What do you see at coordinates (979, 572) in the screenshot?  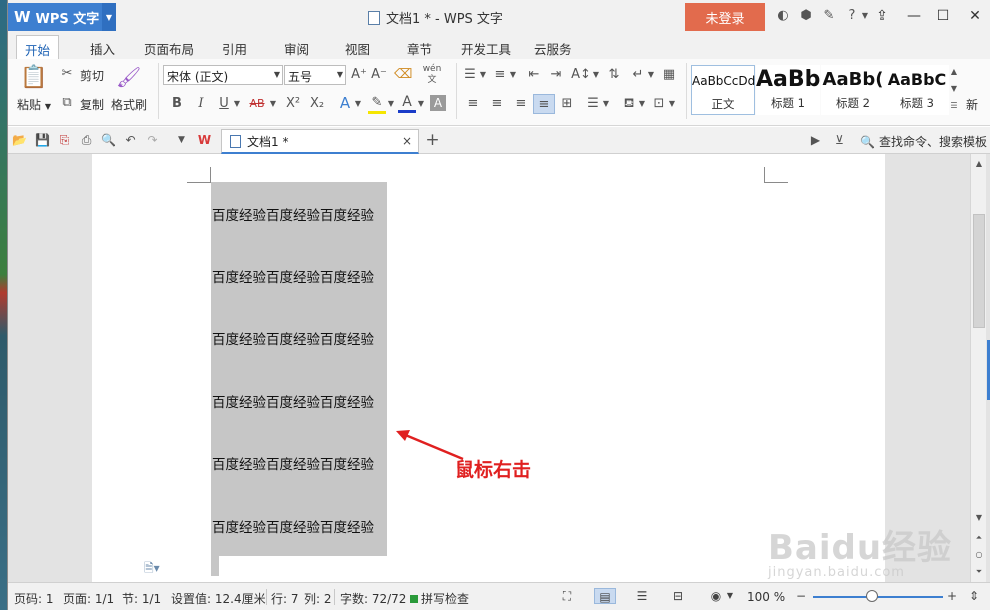 I see `next-page-icon: ⏷` at bounding box center [979, 572].